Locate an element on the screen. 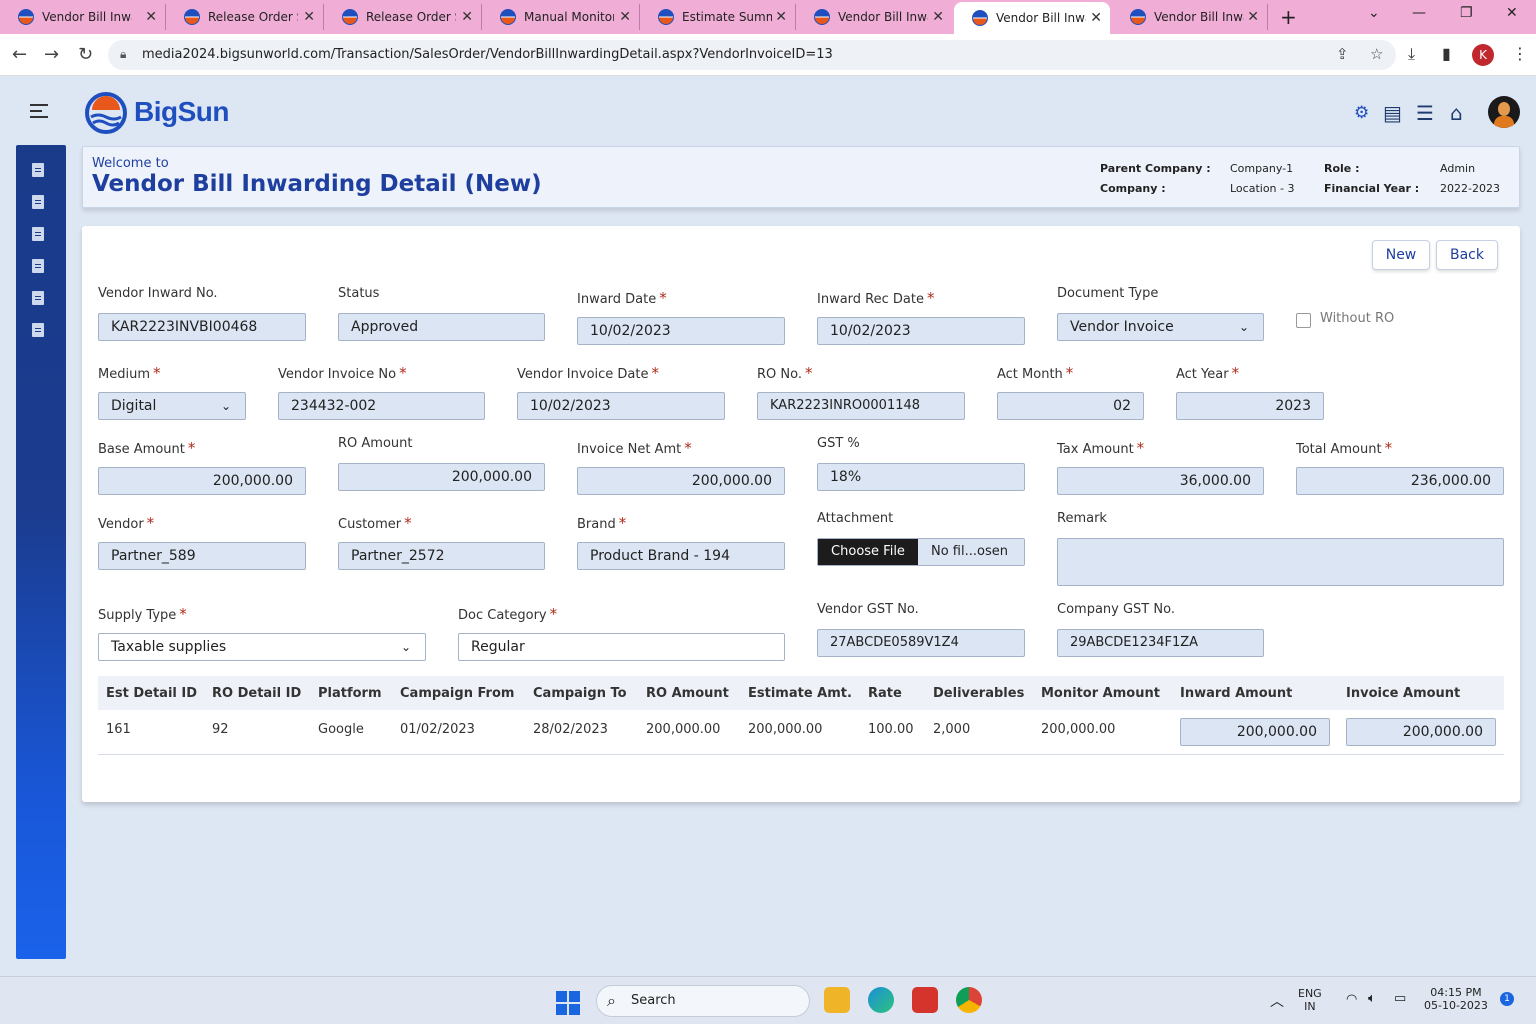 The height and width of the screenshot is (1024, 1536). list-icon: ☰ is located at coordinates (1425, 113).